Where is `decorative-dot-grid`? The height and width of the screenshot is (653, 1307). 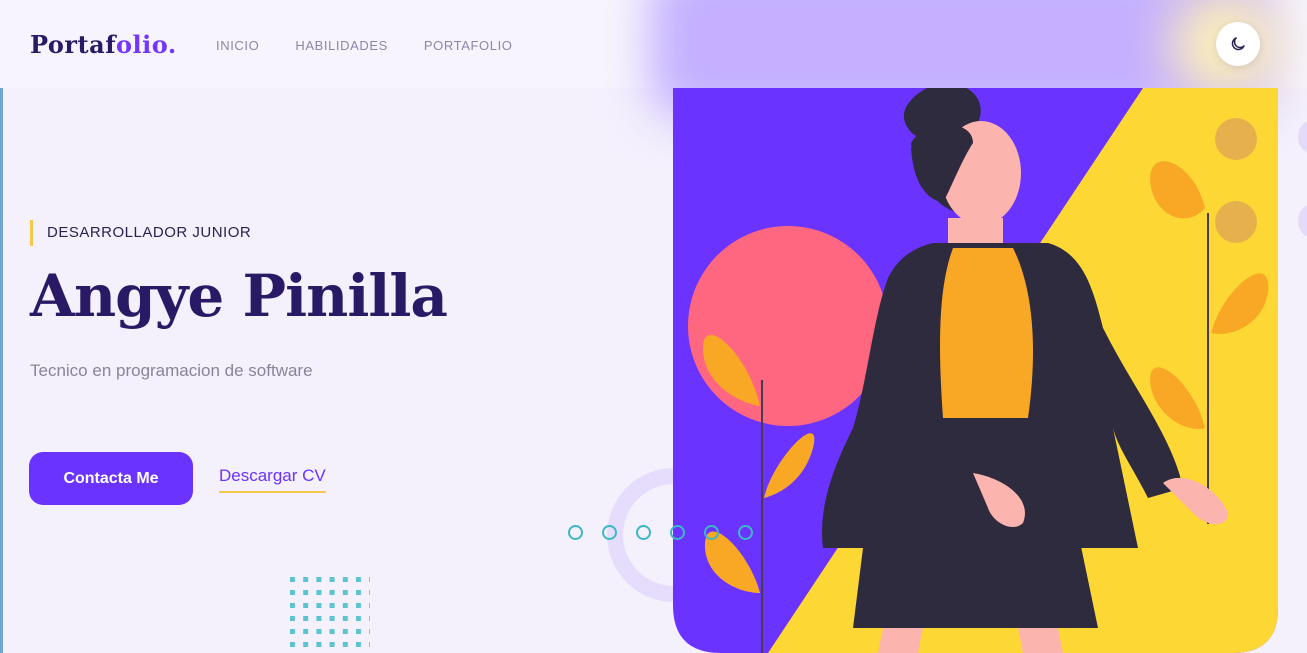
decorative-dot-grid is located at coordinates (330, 615).